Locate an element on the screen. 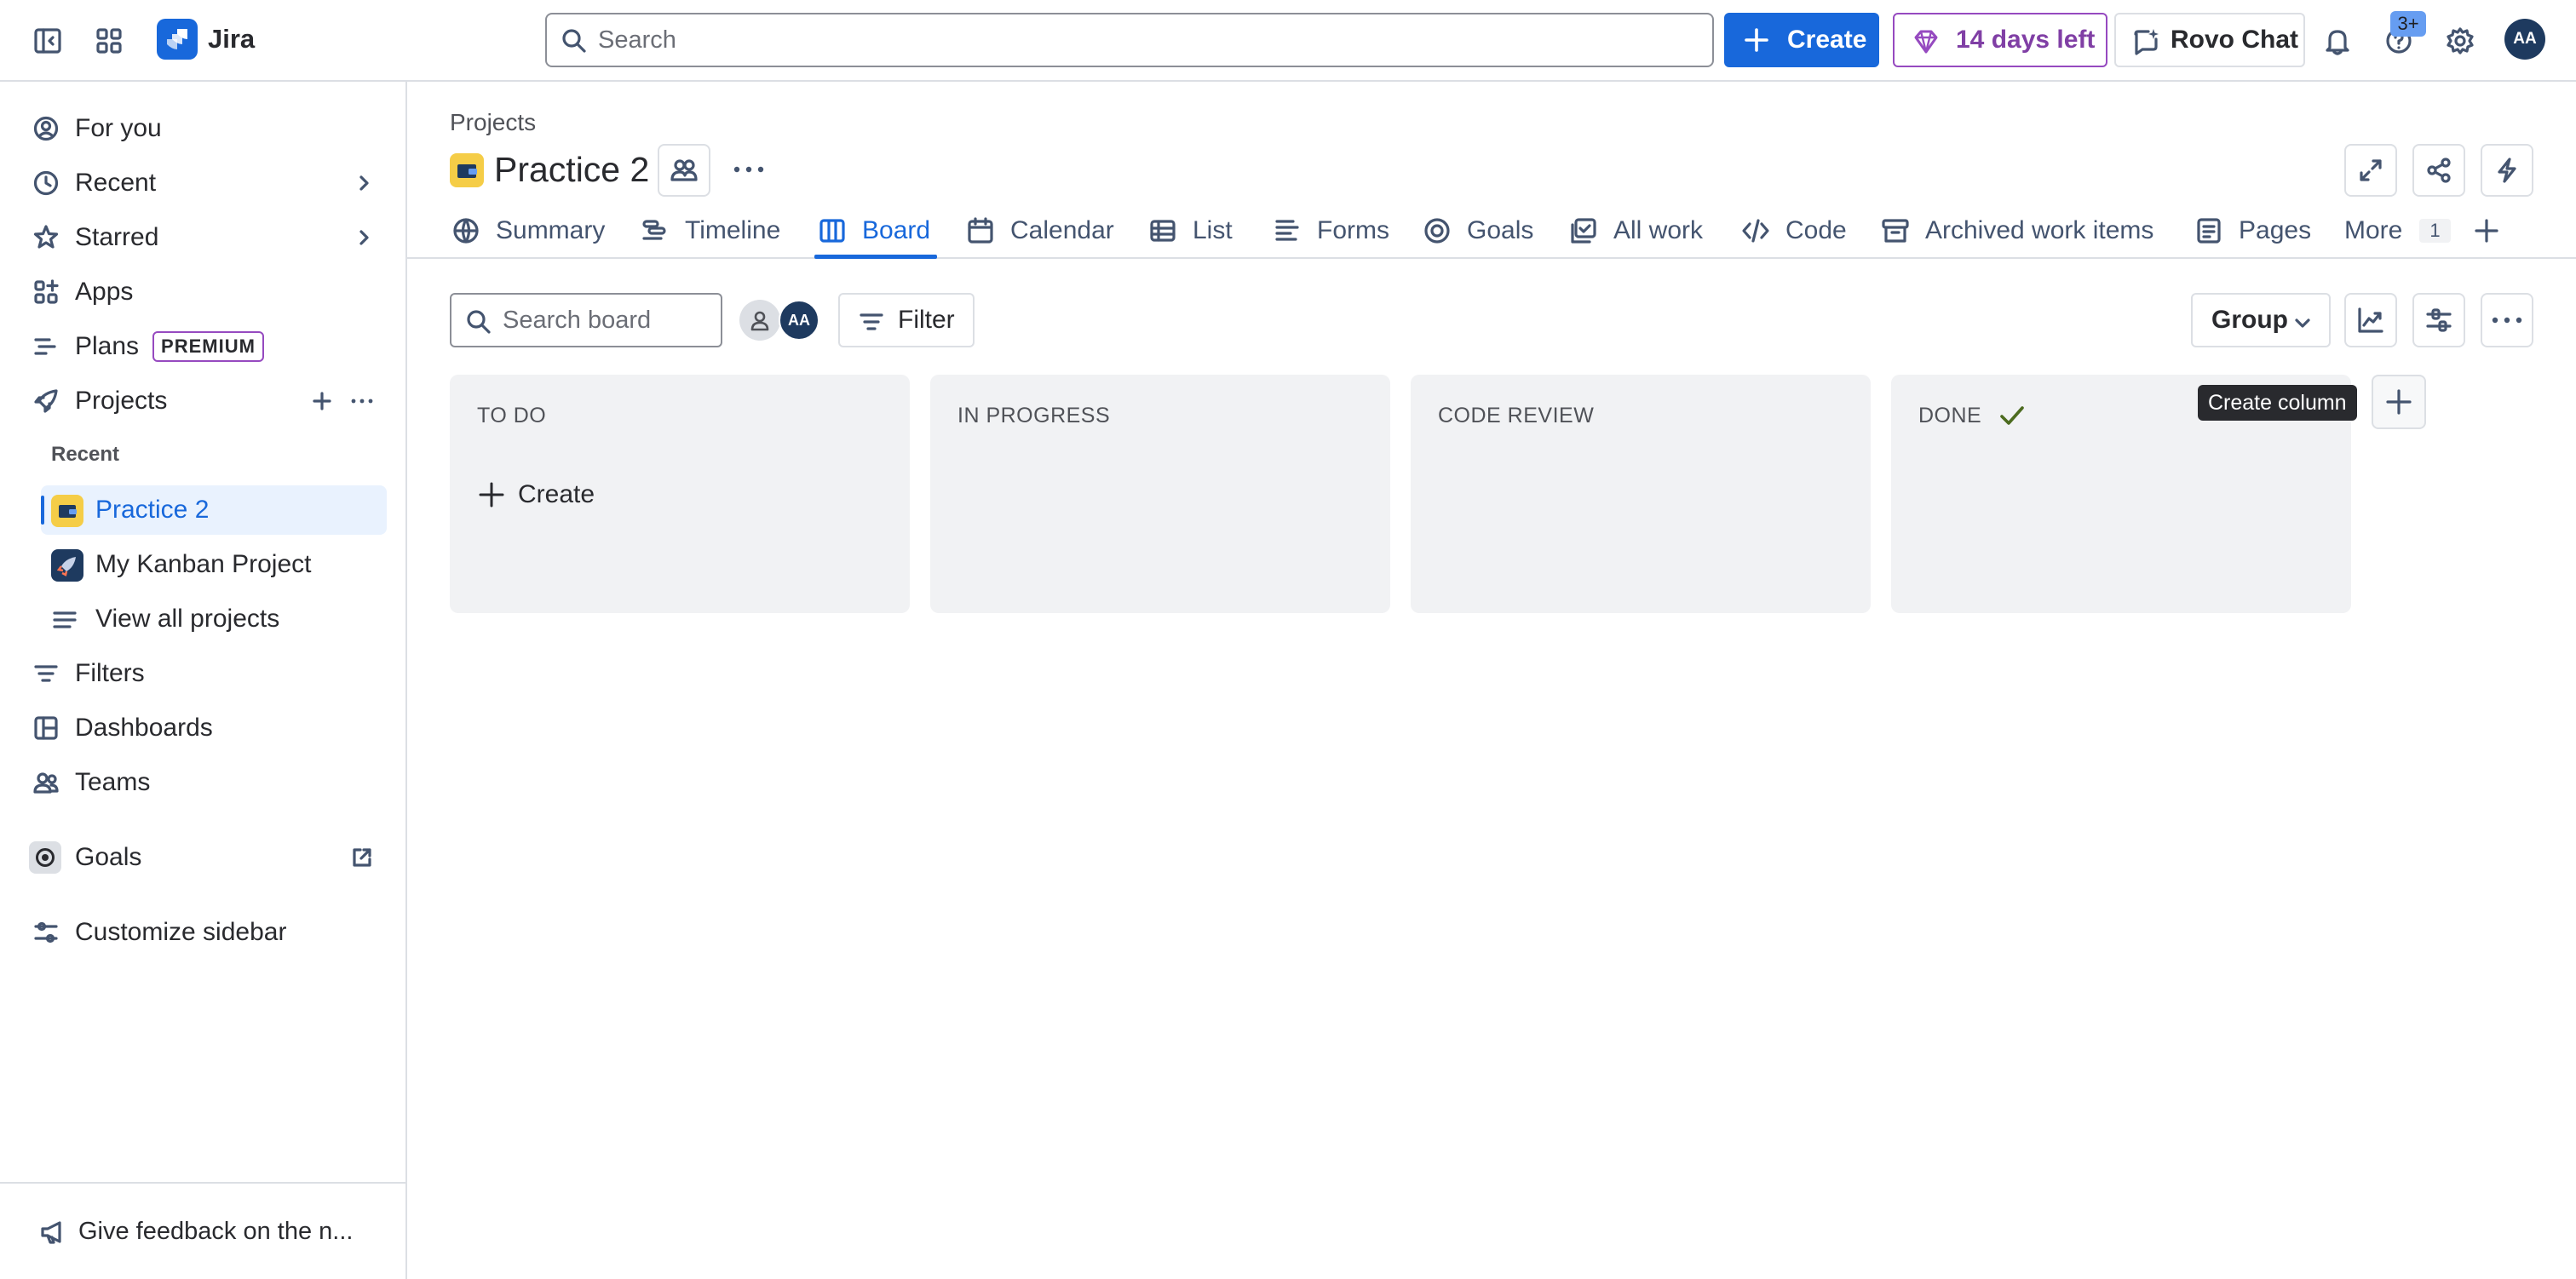  view-all-projects-link: View all projects is located at coordinates (214, 619).